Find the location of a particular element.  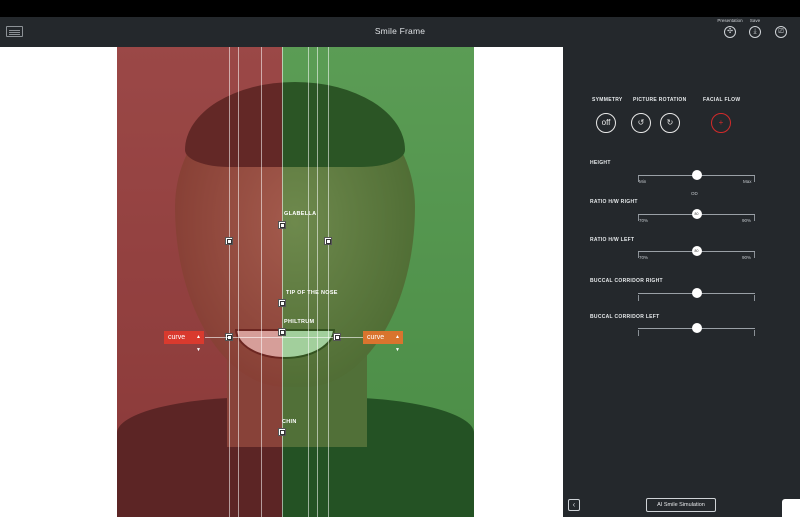

curve-right-control: curve ▲ ▼ is located at coordinates (383, 342).